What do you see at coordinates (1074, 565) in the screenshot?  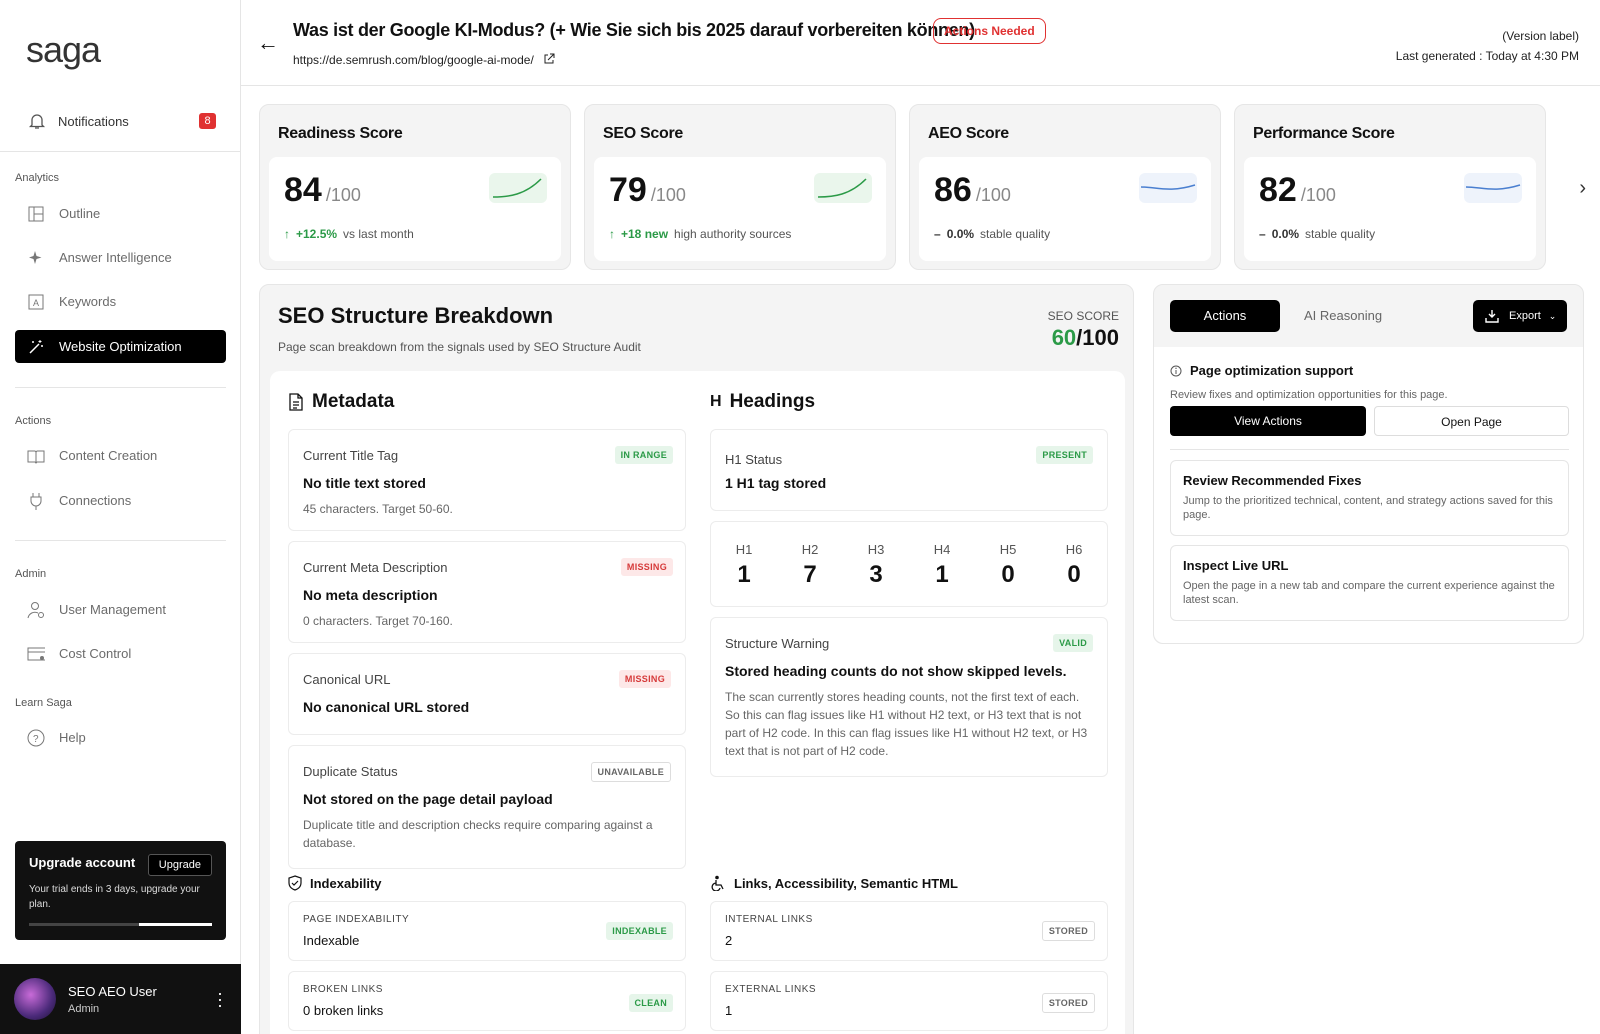 I see `heading-count: H6 0` at bounding box center [1074, 565].